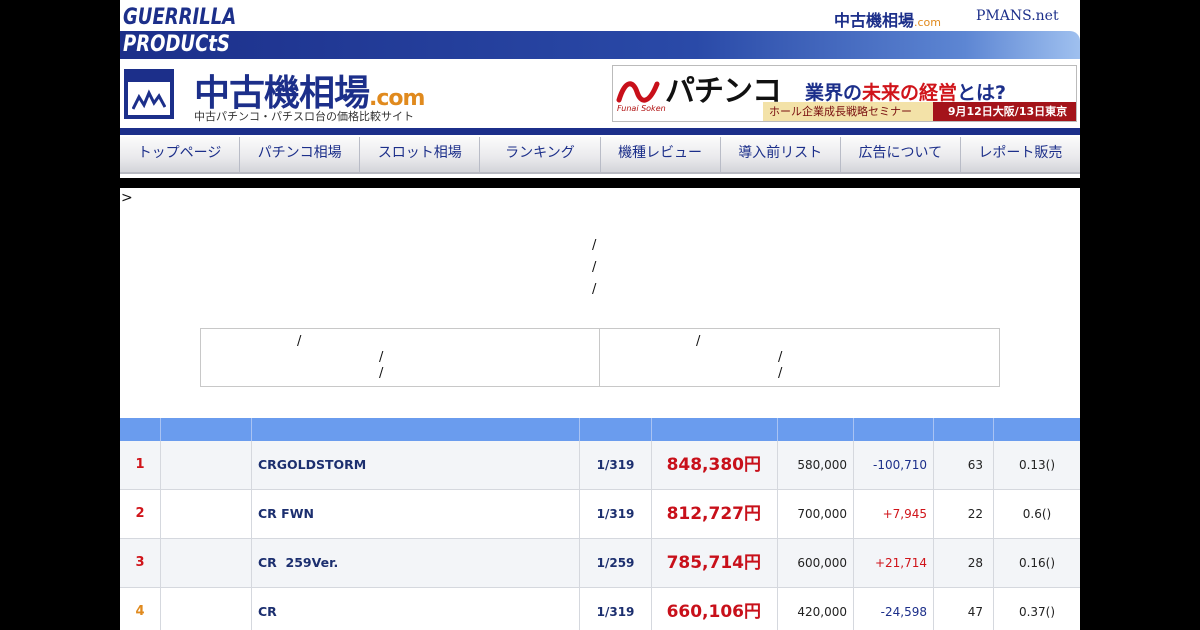 The width and height of the screenshot is (1200, 630). What do you see at coordinates (816, 514) in the screenshot?
I see `base-price: 700,000` at bounding box center [816, 514].